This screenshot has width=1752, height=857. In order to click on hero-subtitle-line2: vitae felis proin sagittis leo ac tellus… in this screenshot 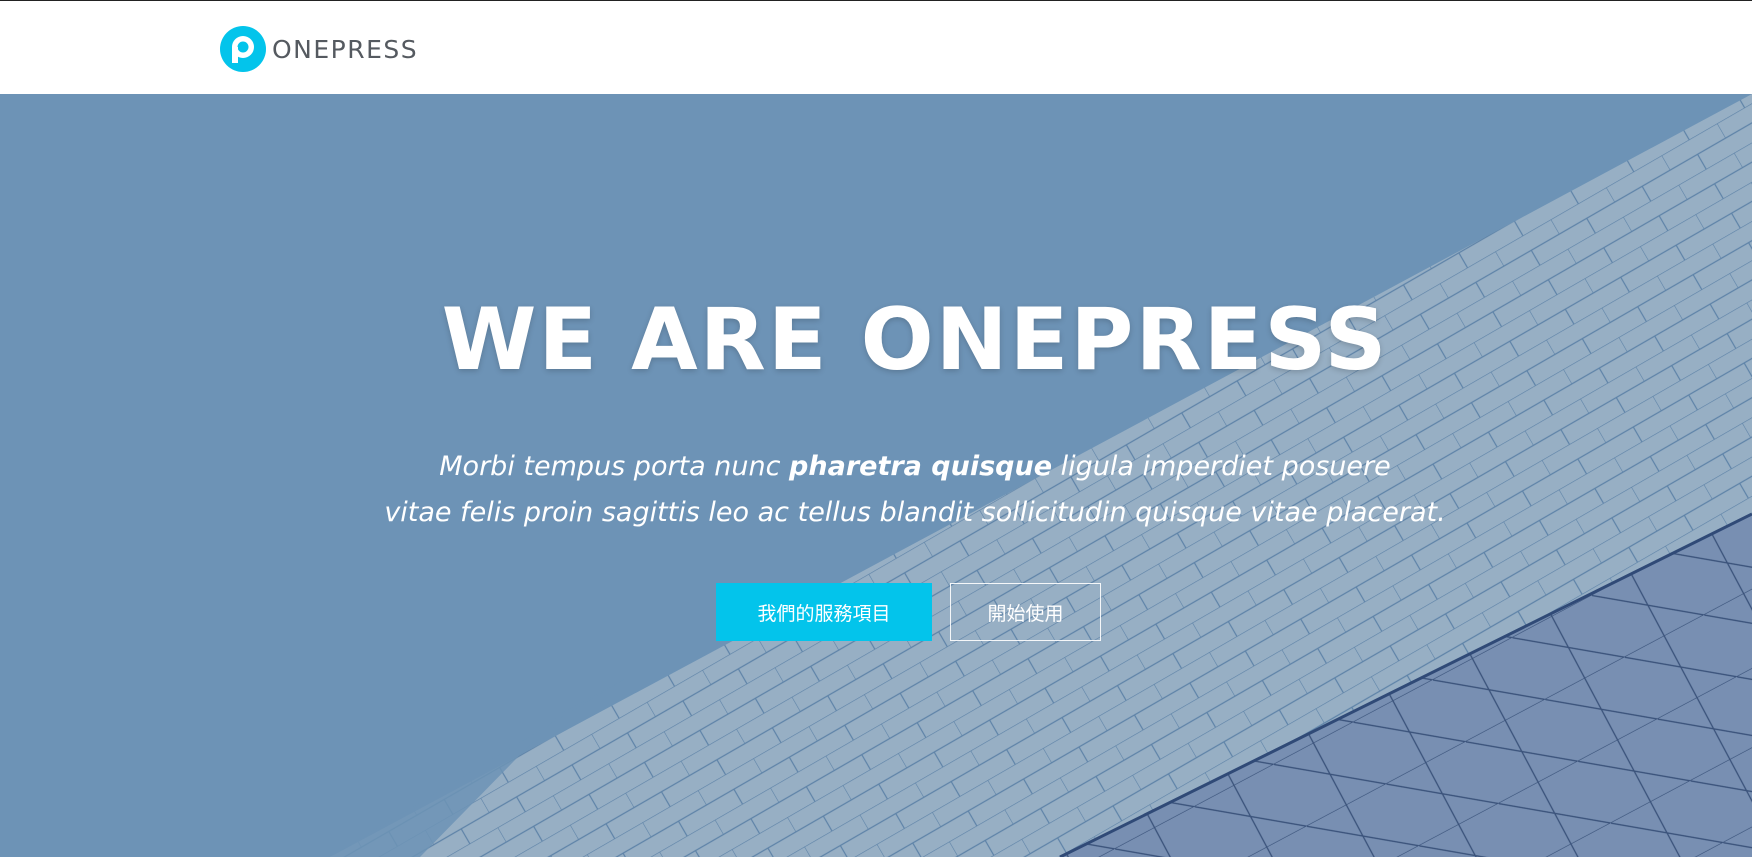, I will do `click(915, 512)`.